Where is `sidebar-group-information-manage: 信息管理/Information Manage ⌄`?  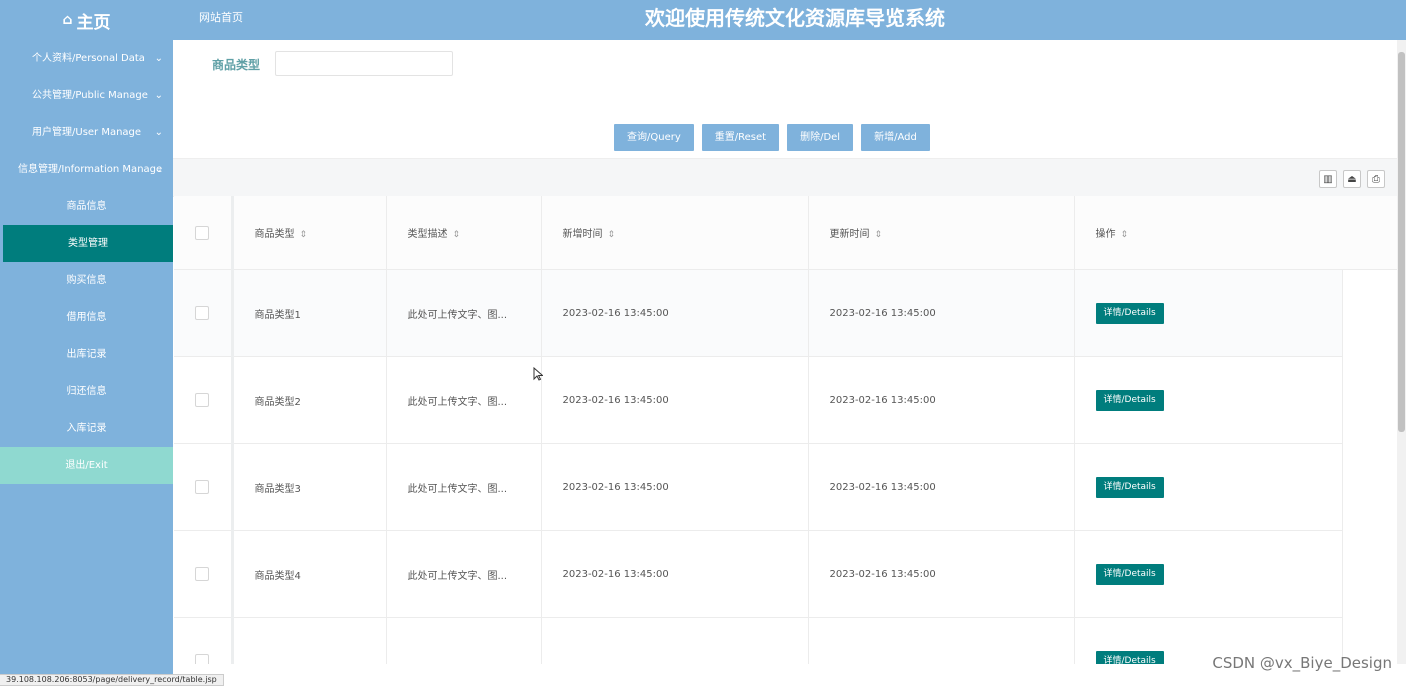 sidebar-group-information-manage: 信息管理/Information Manage ⌄ is located at coordinates (86, 169).